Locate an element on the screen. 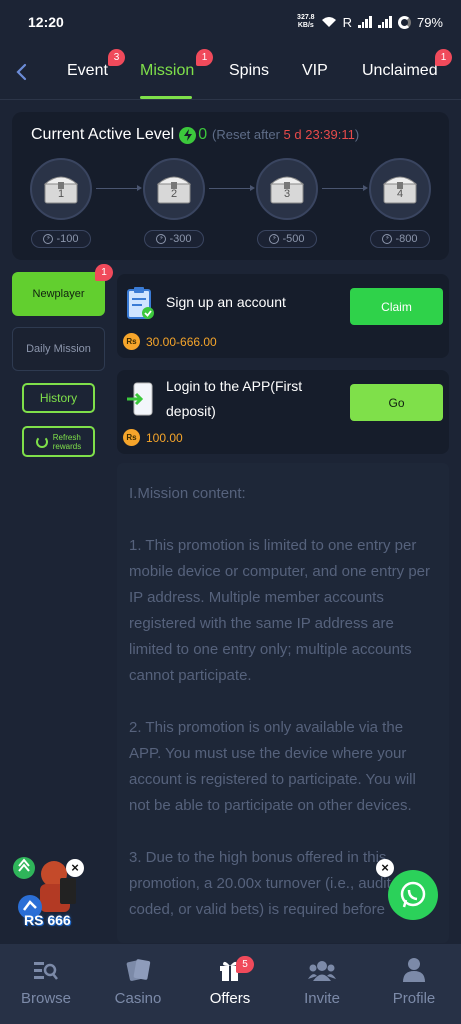  tab-mission-badge: 1 is located at coordinates (204, 57).